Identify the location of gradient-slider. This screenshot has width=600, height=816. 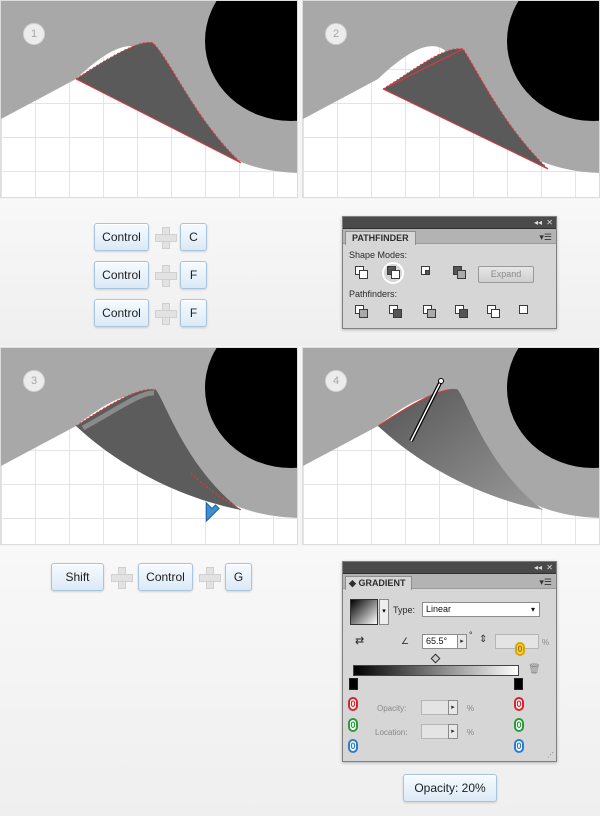
(436, 670).